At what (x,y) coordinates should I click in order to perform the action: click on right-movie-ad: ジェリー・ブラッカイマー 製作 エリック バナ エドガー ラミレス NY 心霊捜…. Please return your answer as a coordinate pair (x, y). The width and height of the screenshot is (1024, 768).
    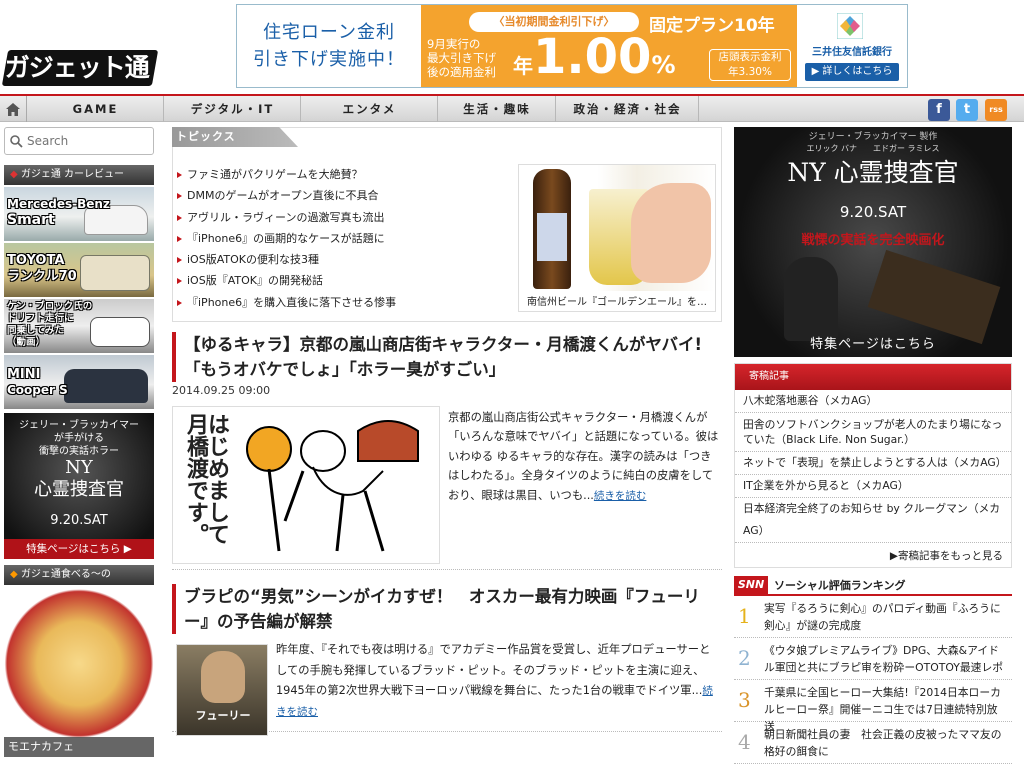
    Looking at the image, I should click on (873, 242).